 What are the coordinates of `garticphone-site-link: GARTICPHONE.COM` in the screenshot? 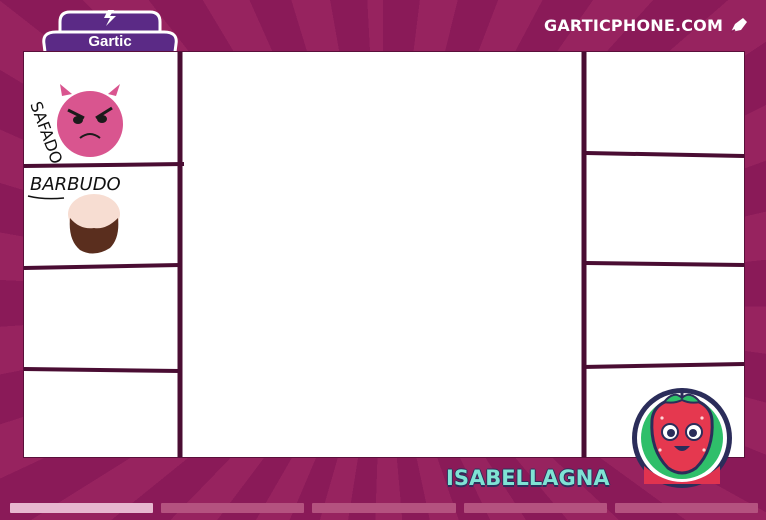 It's located at (646, 25).